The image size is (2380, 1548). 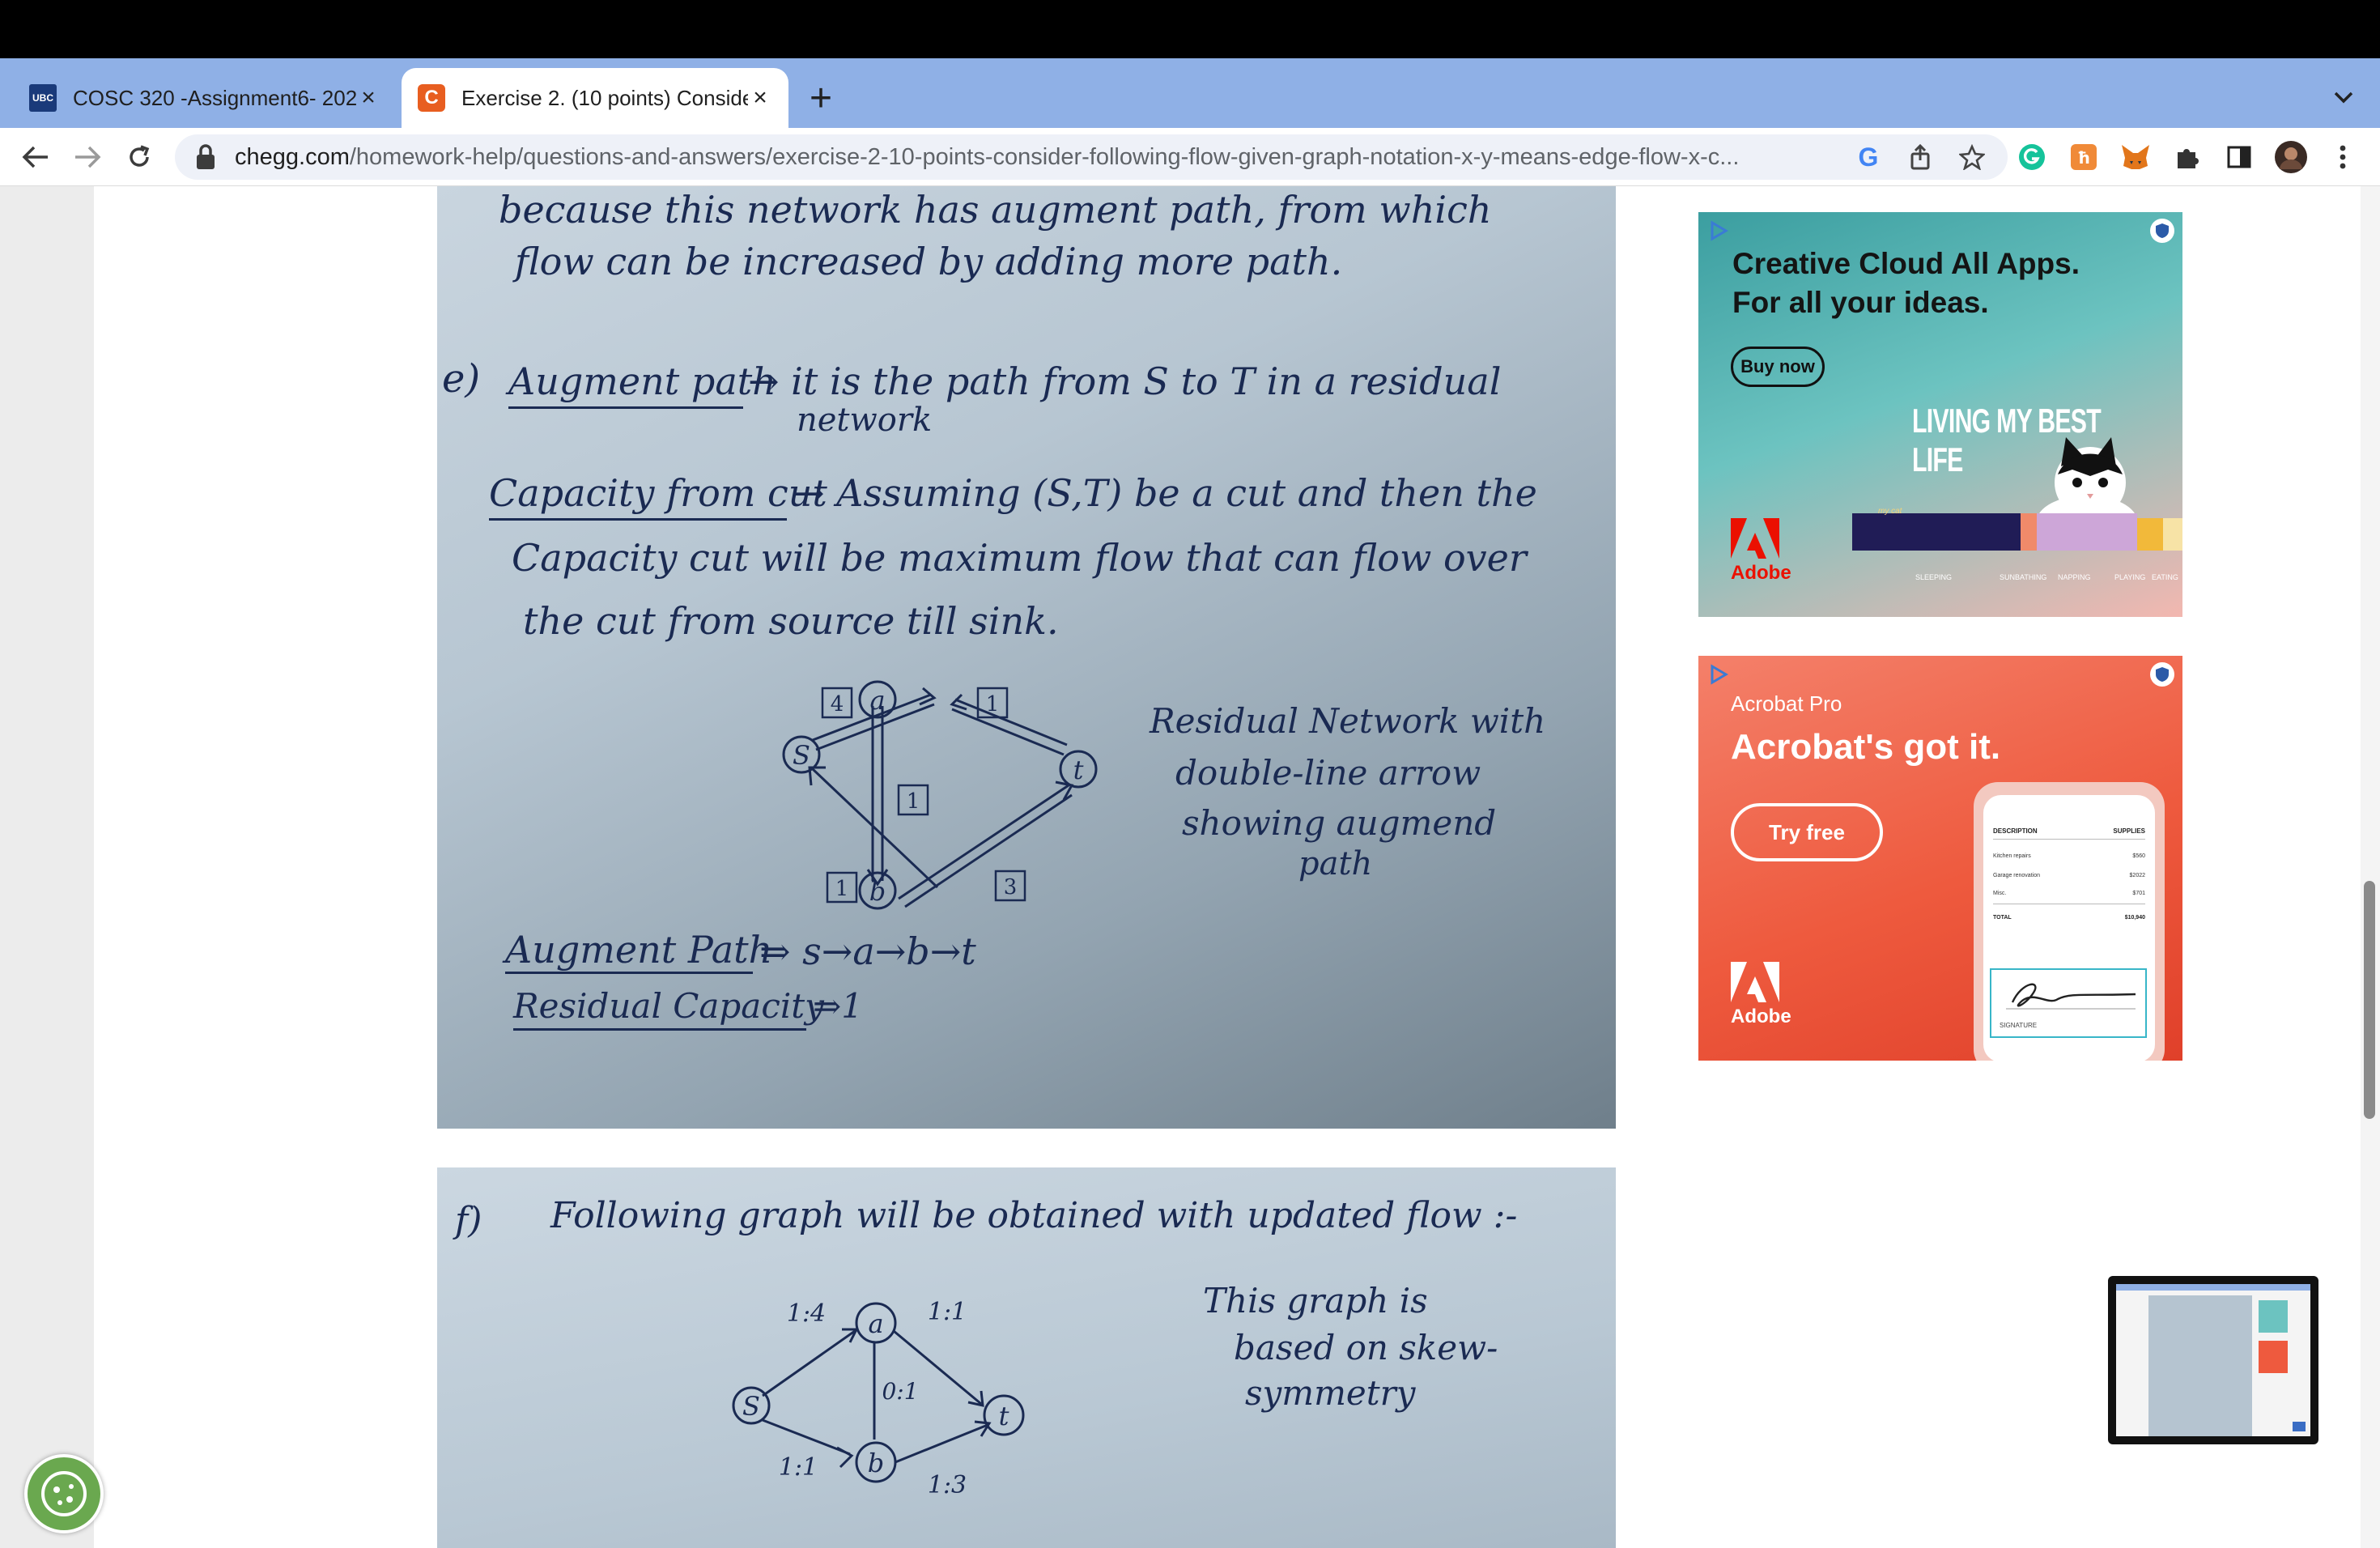 I want to click on window-top-bar, so click(x=1190, y=29).